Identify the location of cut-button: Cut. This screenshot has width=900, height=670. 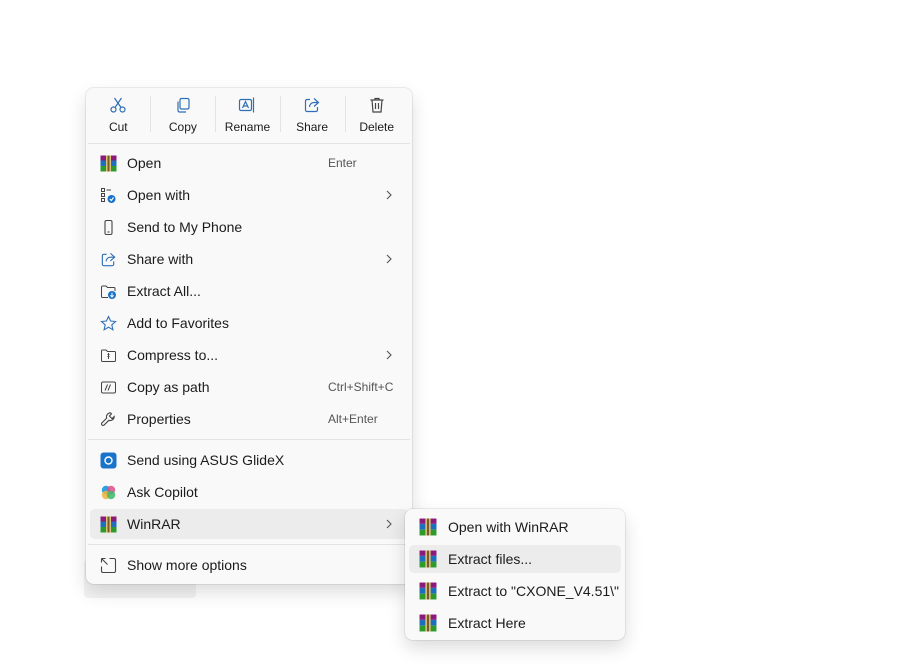
(118, 115).